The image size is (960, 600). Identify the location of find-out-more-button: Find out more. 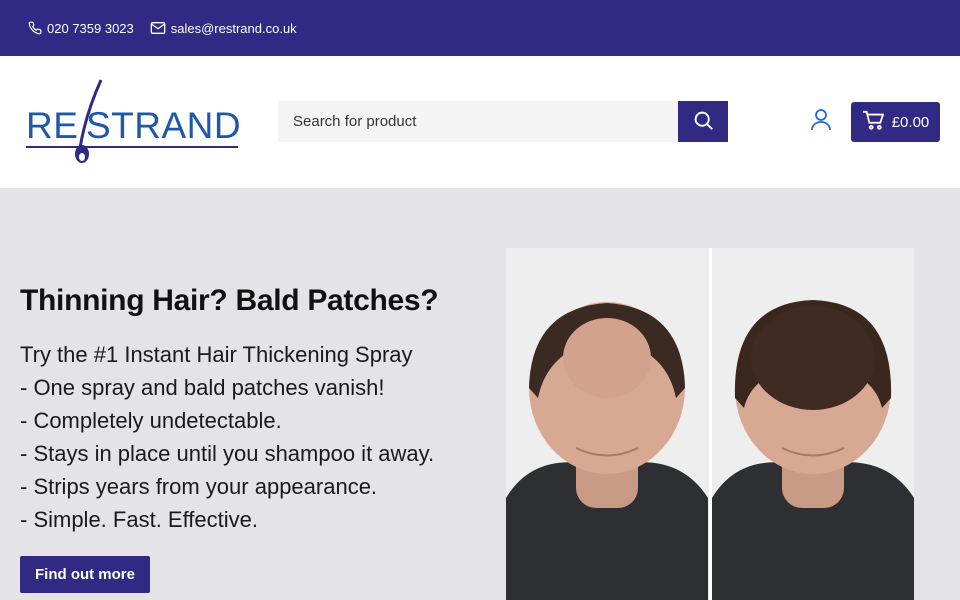
(85, 574).